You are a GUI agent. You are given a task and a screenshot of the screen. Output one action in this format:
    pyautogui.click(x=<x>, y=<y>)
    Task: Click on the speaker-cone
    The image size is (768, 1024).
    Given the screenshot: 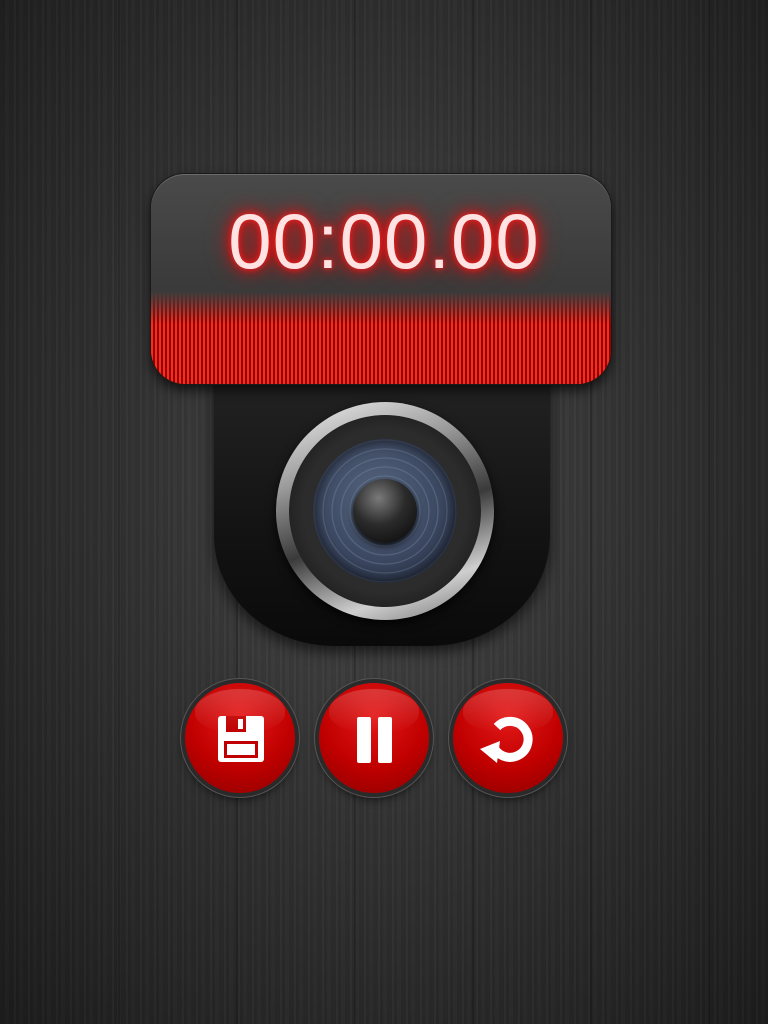 What is the action you would take?
    pyautogui.click(x=385, y=511)
    